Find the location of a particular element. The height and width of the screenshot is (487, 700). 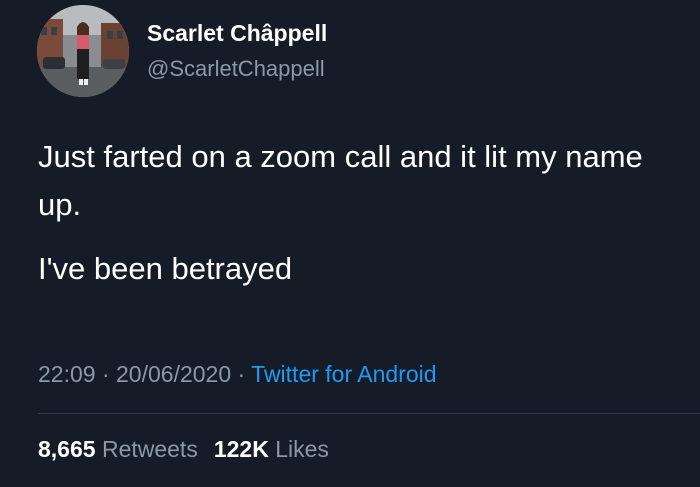

avatar-photo is located at coordinates (83, 51).